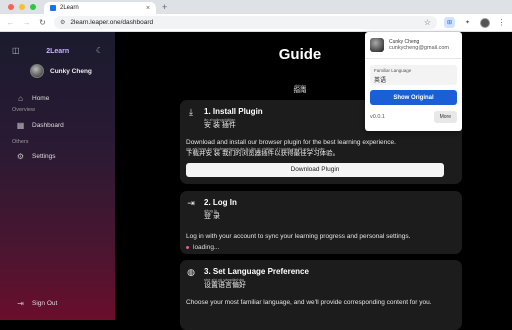 This screenshot has height=330, width=512. Describe the element at coordinates (37, 71) in the screenshot. I see `avatar` at that location.